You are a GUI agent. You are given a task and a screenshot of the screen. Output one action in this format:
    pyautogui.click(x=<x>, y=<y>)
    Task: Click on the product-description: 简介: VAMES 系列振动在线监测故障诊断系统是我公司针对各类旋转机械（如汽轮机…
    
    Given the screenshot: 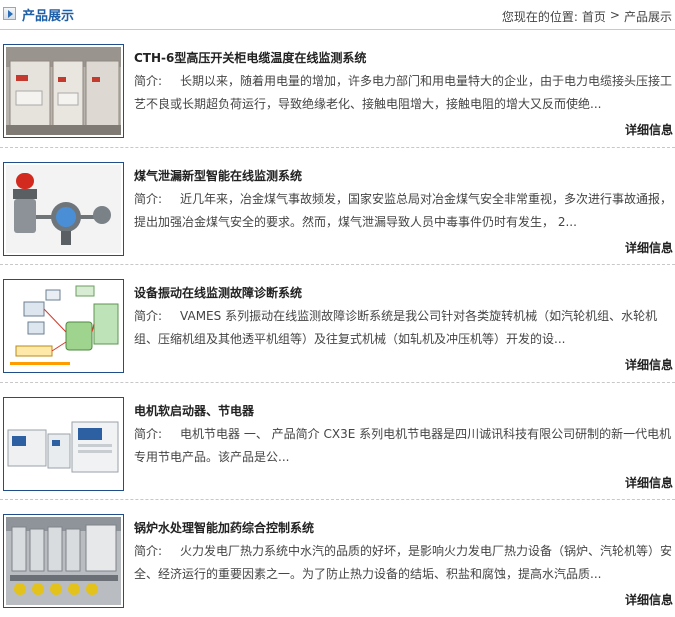 What is the action you would take?
    pyautogui.click(x=404, y=328)
    